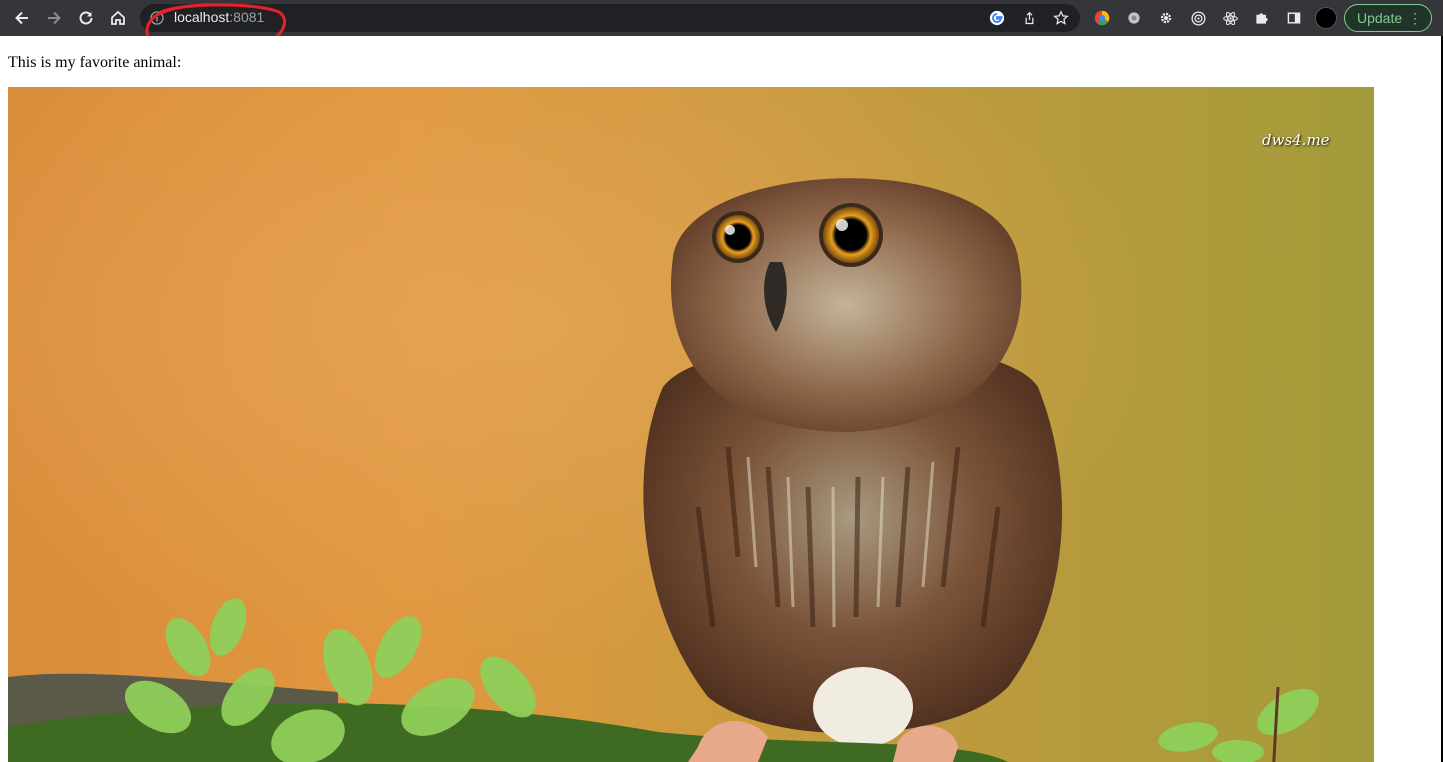  I want to click on reload-icon, so click(86, 18).